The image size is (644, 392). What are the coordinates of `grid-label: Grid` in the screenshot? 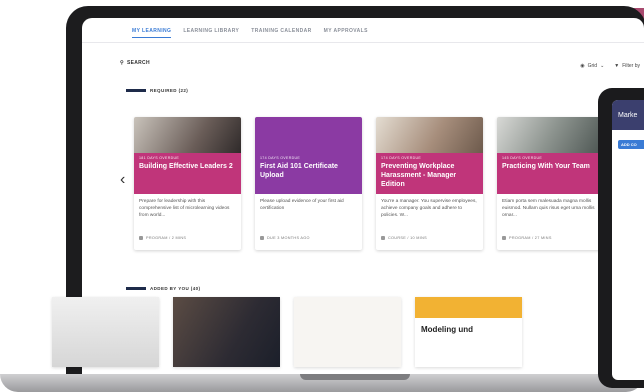 It's located at (592, 66).